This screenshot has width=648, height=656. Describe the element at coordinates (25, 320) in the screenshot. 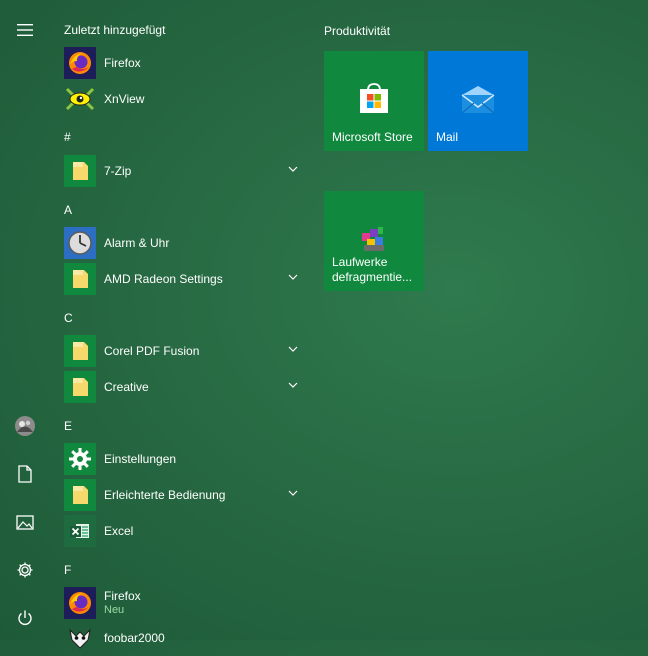

I see `start-rail` at that location.